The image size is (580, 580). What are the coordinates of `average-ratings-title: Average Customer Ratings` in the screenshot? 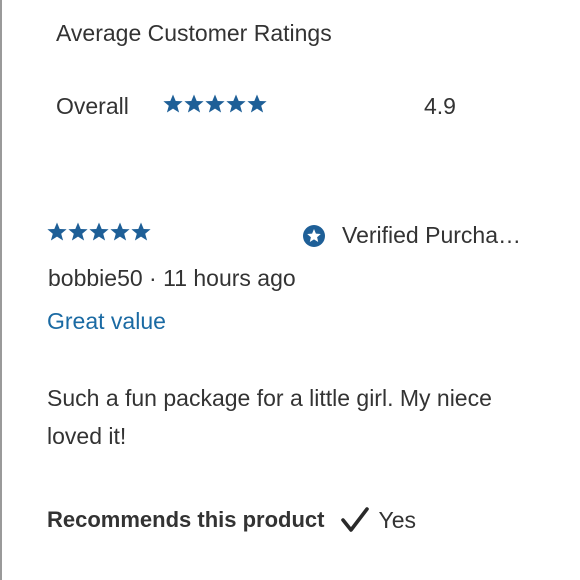 It's located at (194, 33).